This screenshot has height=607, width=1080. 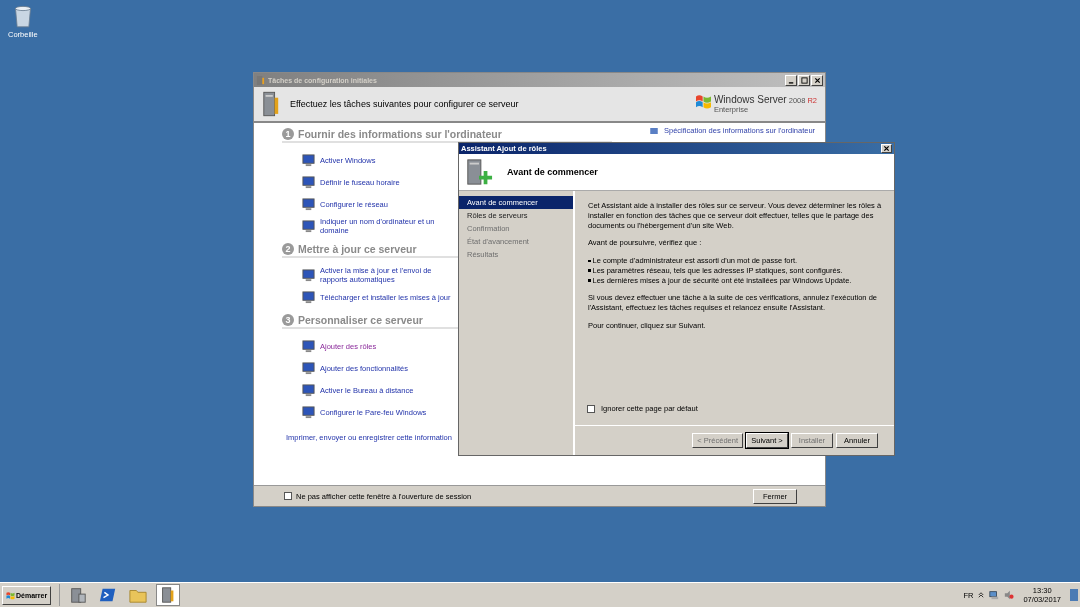 What do you see at coordinates (791, 80) in the screenshot?
I see `minimize-button` at bounding box center [791, 80].